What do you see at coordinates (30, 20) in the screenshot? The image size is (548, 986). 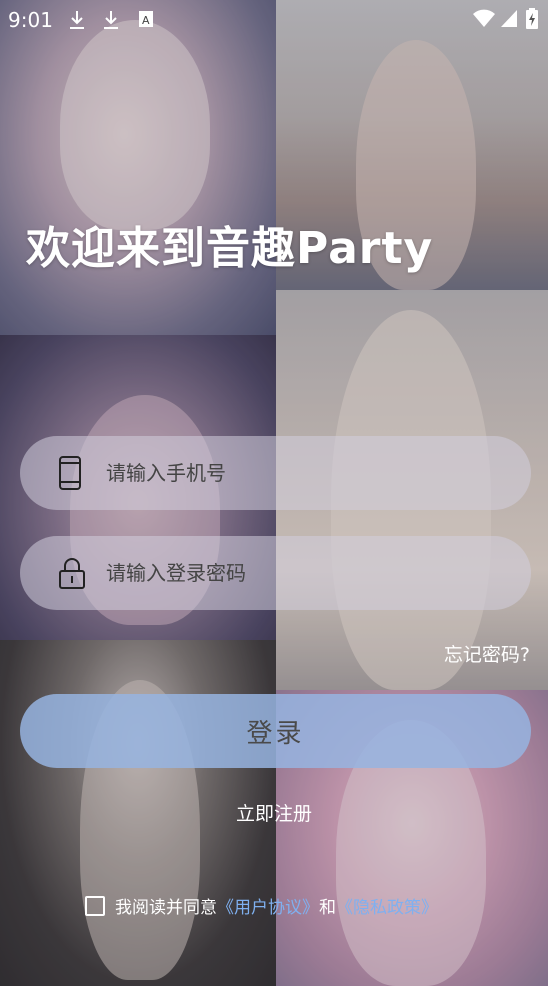 I see `status-time: 9:01` at bounding box center [30, 20].